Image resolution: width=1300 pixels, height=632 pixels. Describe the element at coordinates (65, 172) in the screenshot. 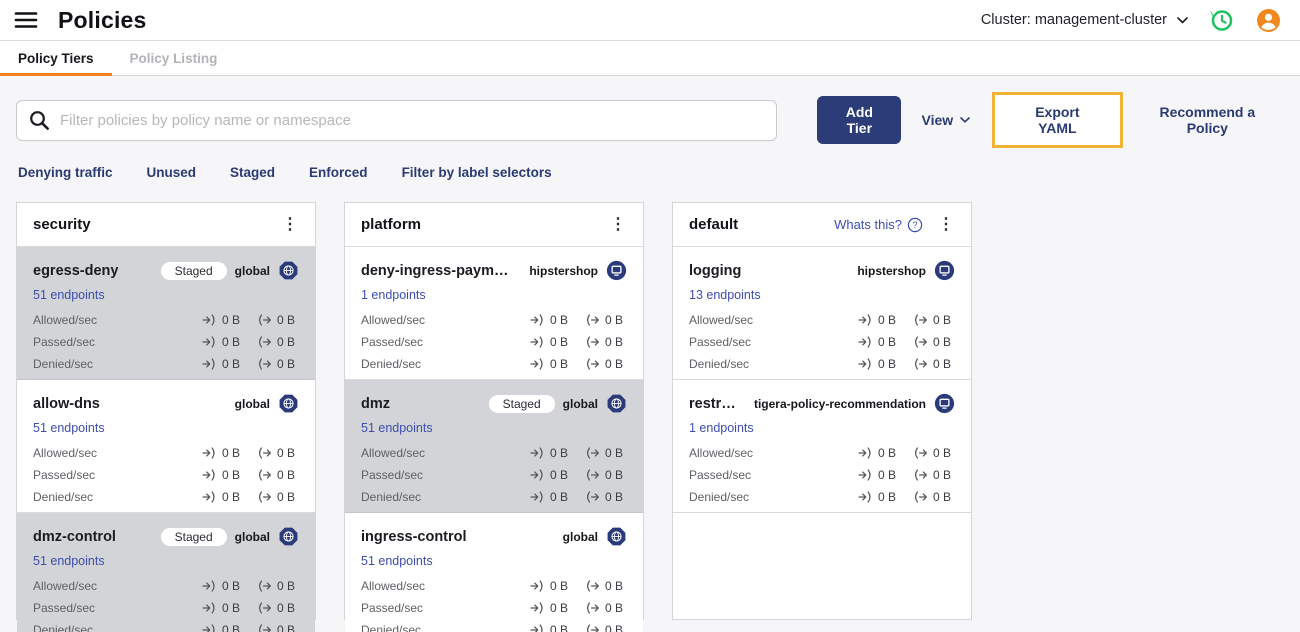

I see `filter-denying-traffic: Denying traffic` at that location.